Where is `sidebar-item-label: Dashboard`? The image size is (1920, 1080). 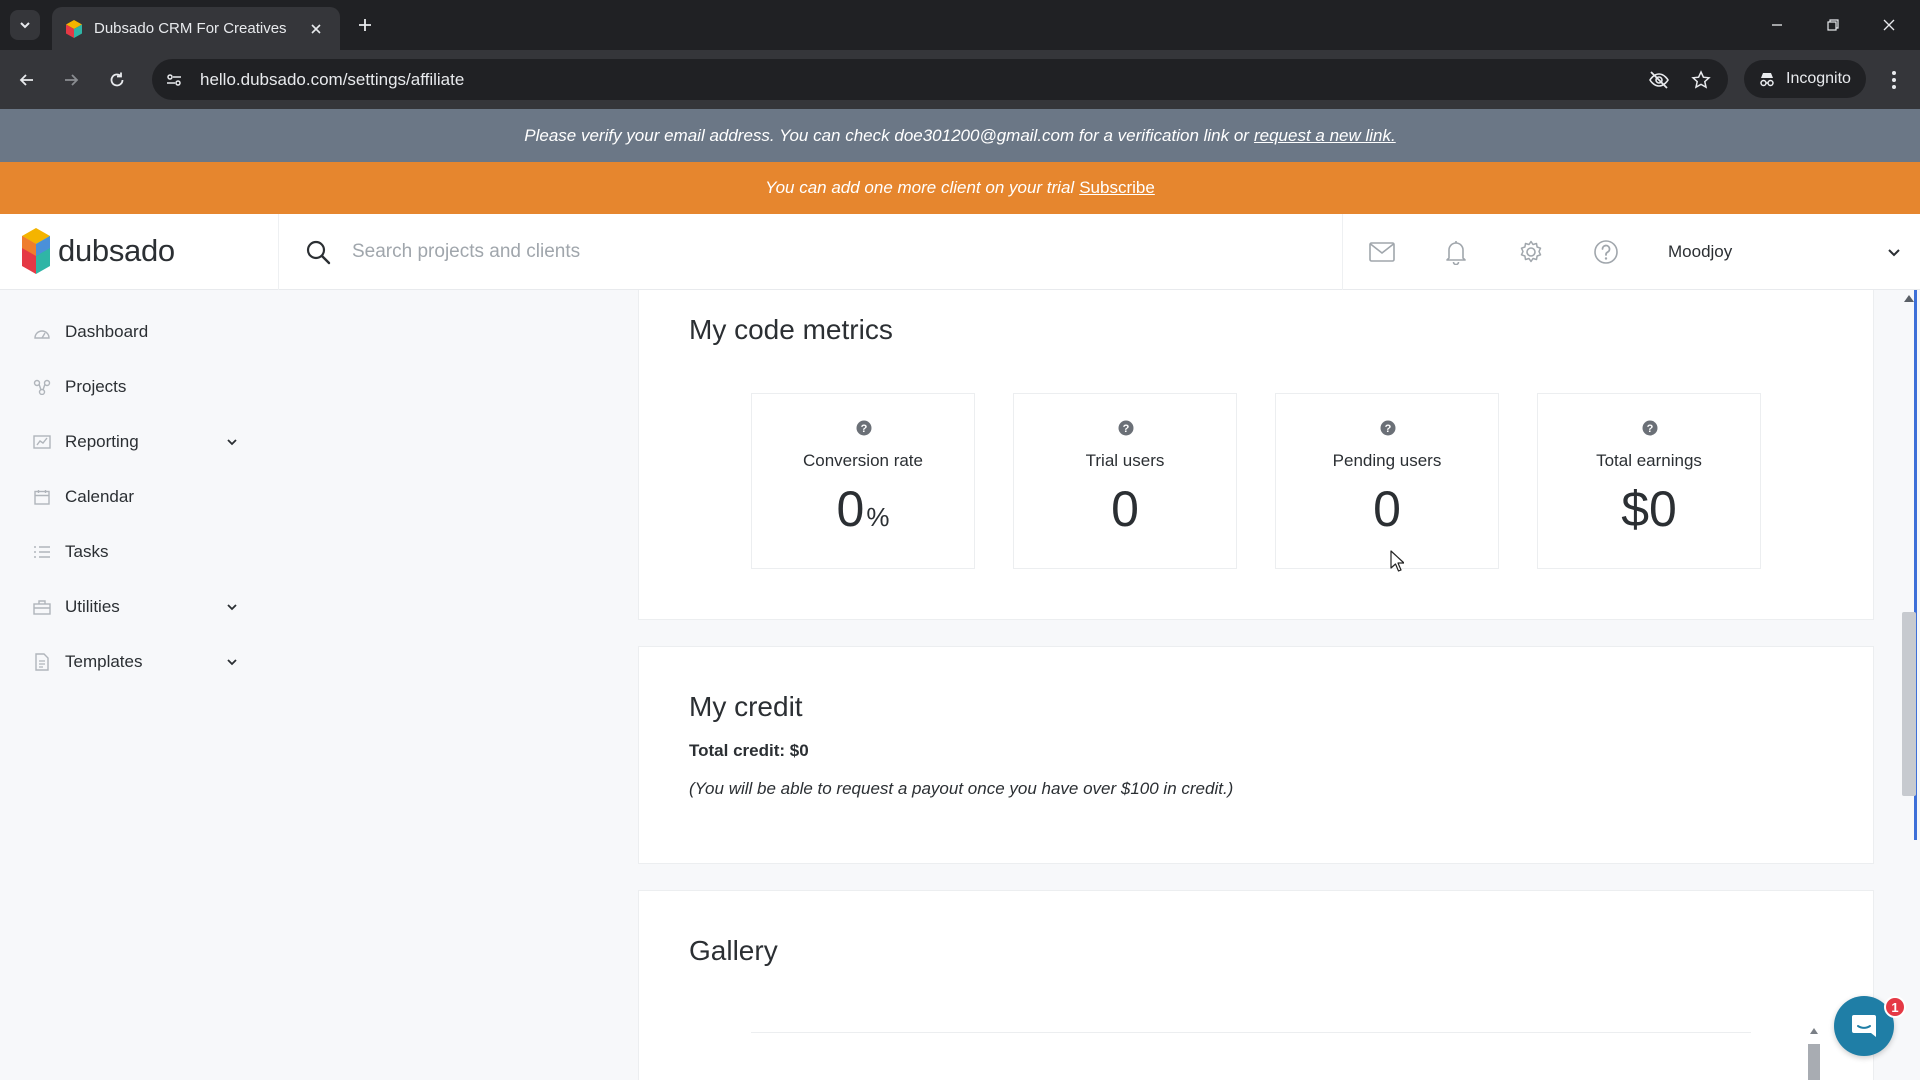
sidebar-item-label: Dashboard is located at coordinates (107, 331).